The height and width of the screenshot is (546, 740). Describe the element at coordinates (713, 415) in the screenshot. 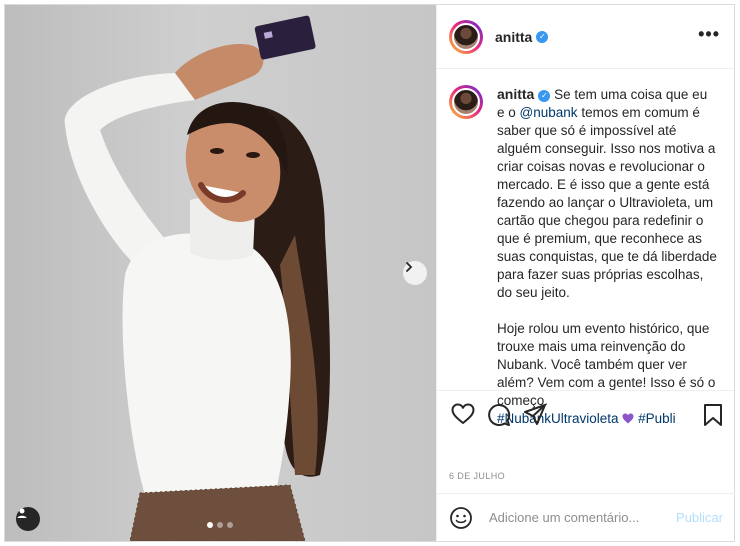

I see `bookmark-icon` at that location.